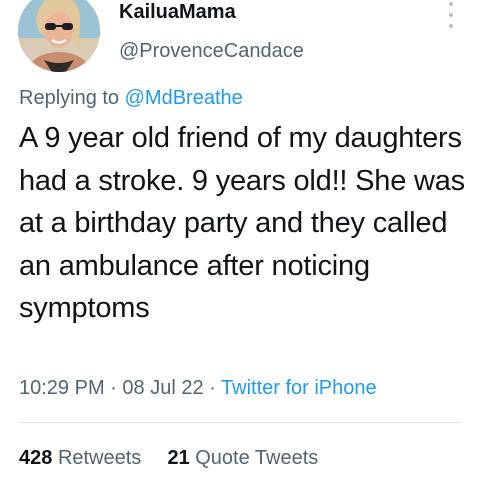 This screenshot has height=480, width=480. I want to click on retweets-stat: 428 Retweets, so click(83, 458).